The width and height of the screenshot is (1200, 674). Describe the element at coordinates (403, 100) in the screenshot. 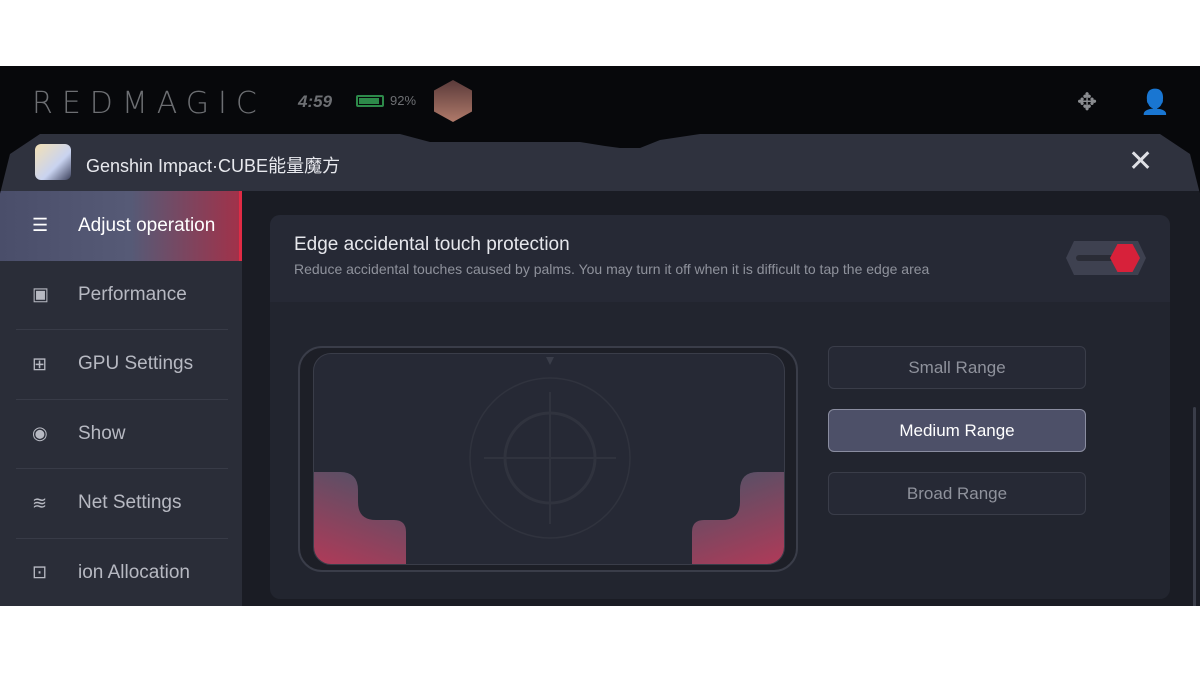

I see `battery-percent: 92%` at that location.